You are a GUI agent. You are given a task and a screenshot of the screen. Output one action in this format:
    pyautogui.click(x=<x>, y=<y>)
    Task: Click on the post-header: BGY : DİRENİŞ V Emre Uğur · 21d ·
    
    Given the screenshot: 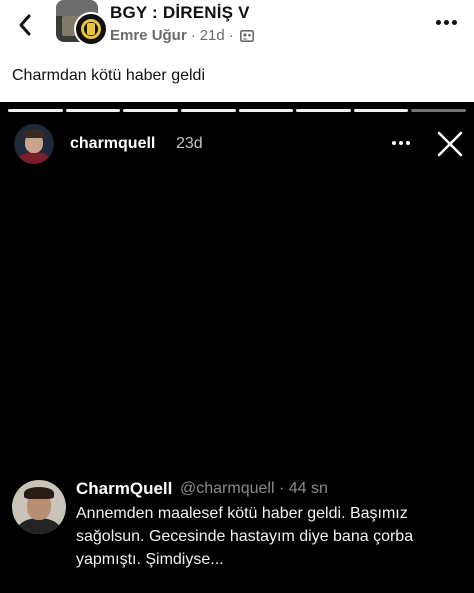 What is the action you would take?
    pyautogui.click(x=237, y=29)
    